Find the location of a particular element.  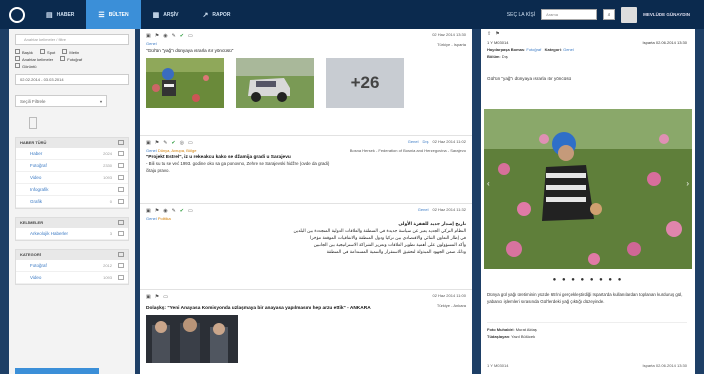

filter-row-infografik: Infografik is located at coordinates (72, 190).